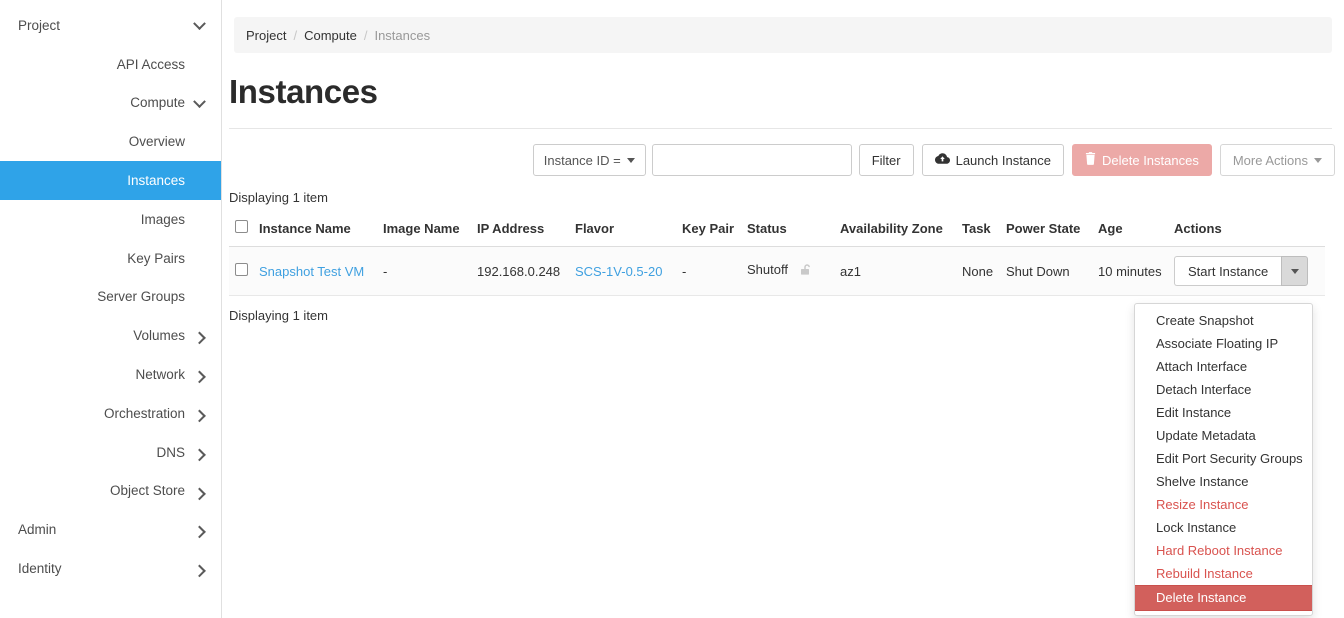  What do you see at coordinates (1223, 527) in the screenshot?
I see `menu-item-lock-instance: Lock Instance` at bounding box center [1223, 527].